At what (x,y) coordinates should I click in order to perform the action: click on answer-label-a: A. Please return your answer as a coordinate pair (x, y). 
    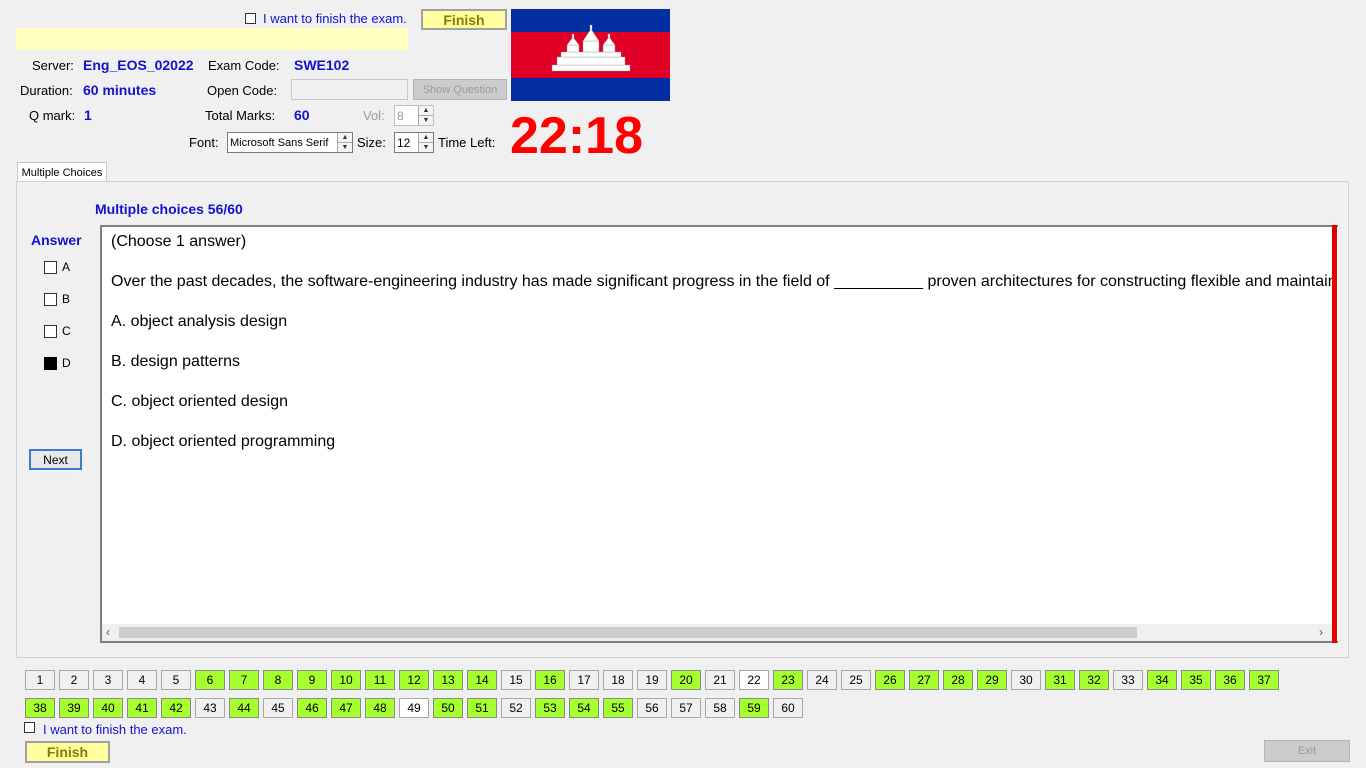
    Looking at the image, I should click on (66, 267).